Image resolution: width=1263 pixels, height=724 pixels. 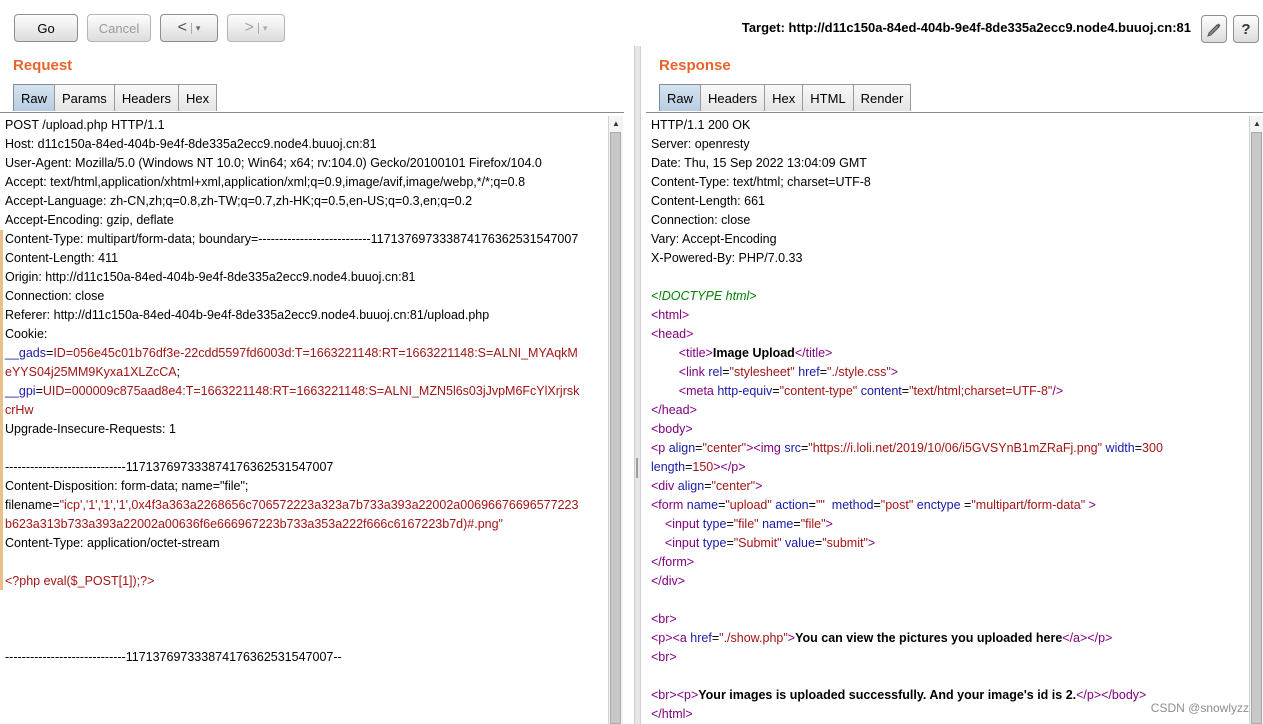 What do you see at coordinates (43, 65) in the screenshot?
I see `request-title: Request` at bounding box center [43, 65].